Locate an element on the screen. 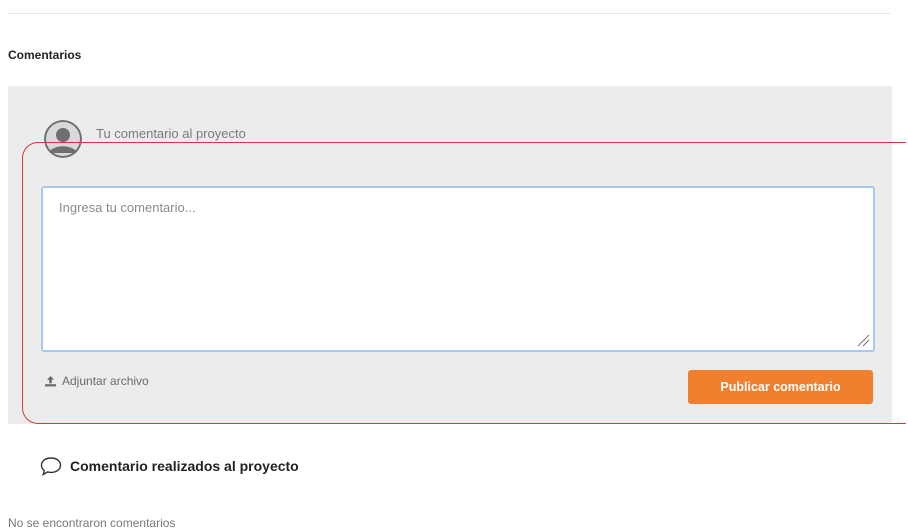  attach-file-link: Adjuntar archivo is located at coordinates (96, 381).